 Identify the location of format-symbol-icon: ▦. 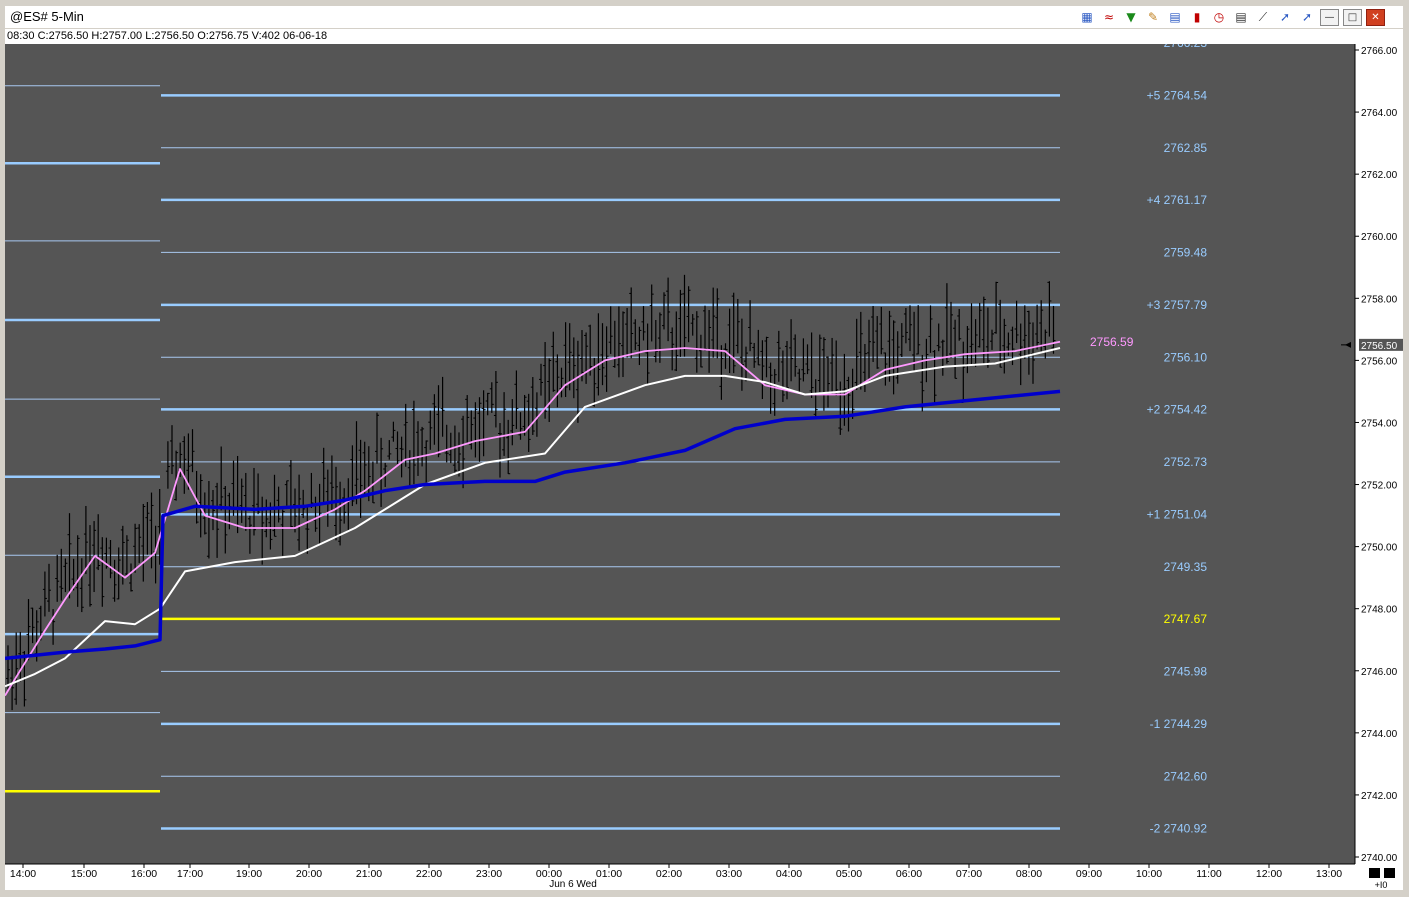
(1087, 17).